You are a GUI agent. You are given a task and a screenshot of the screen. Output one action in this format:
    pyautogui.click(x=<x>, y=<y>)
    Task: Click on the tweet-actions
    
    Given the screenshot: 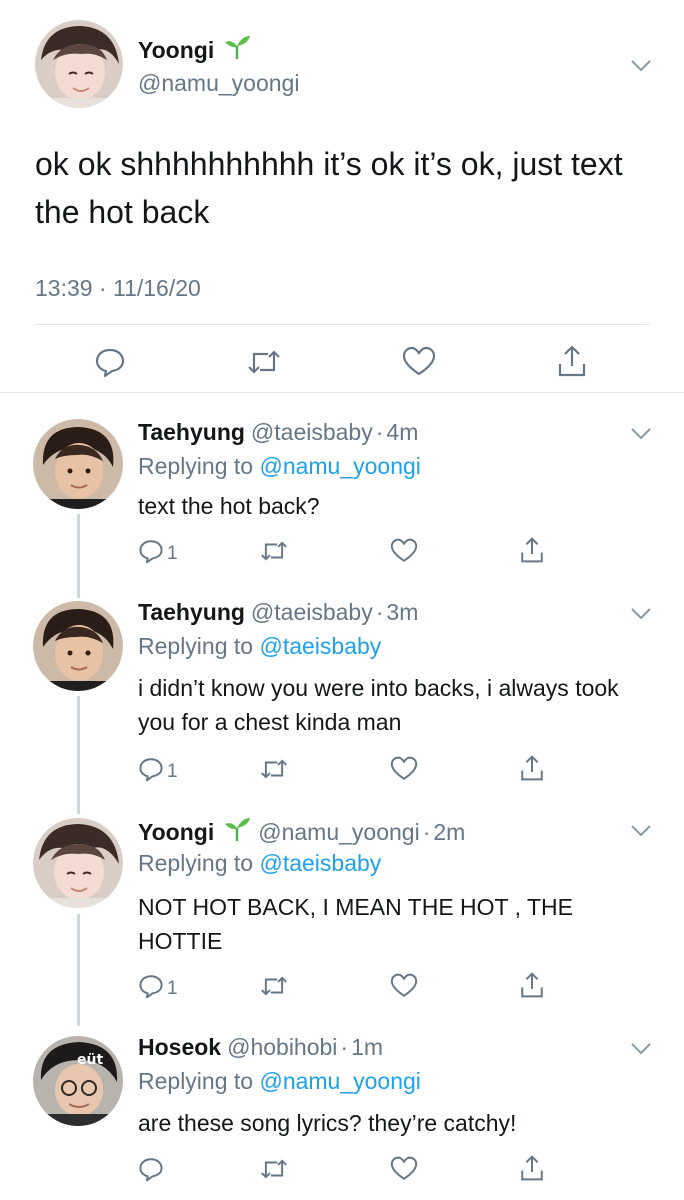 What is the action you would take?
    pyautogui.click(x=342, y=362)
    